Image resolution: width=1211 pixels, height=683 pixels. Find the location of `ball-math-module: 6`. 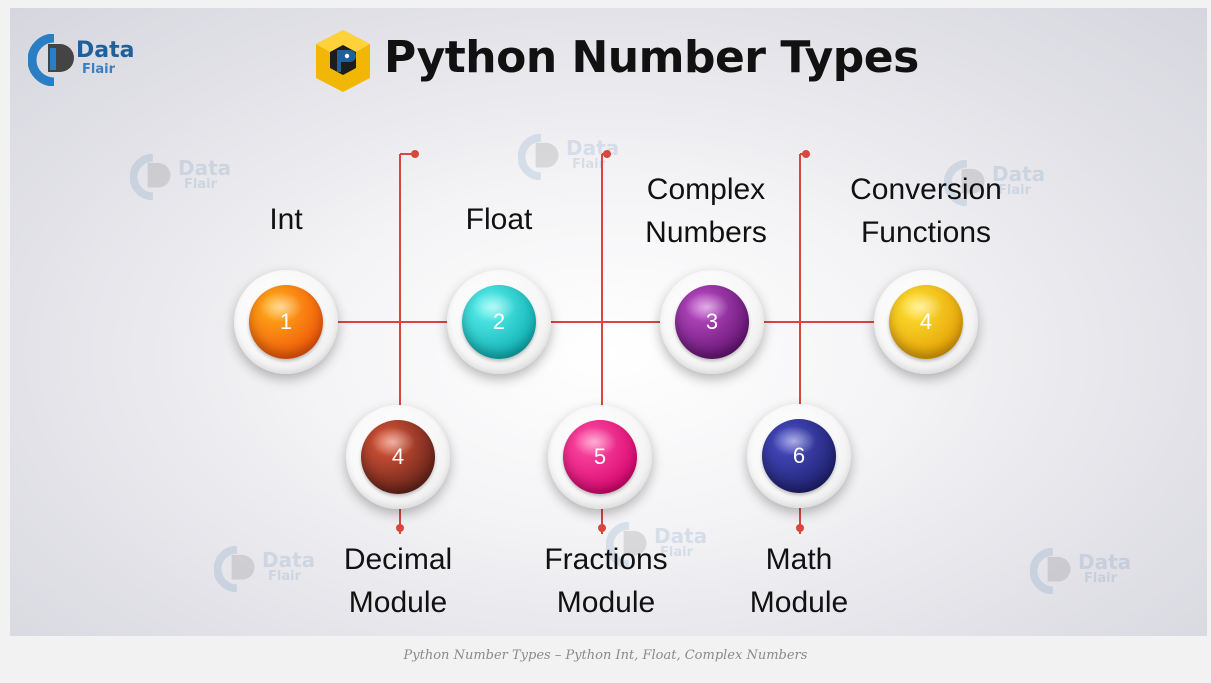

ball-math-module: 6 is located at coordinates (799, 456).